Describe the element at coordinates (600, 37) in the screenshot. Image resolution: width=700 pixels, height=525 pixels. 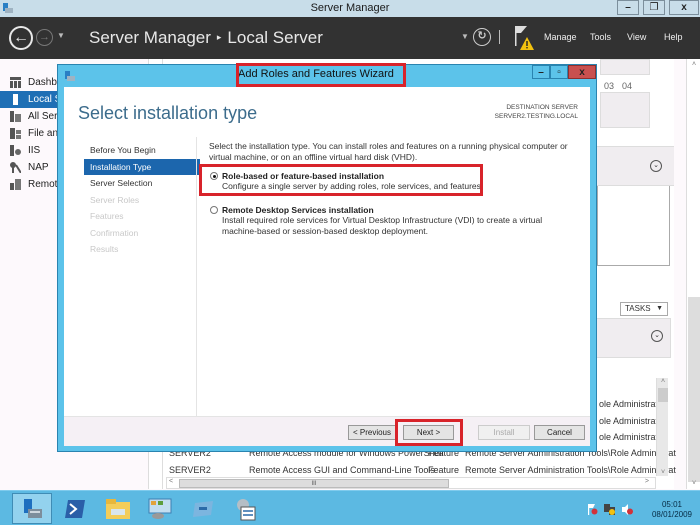
I see `menu-tools: Tools` at that location.